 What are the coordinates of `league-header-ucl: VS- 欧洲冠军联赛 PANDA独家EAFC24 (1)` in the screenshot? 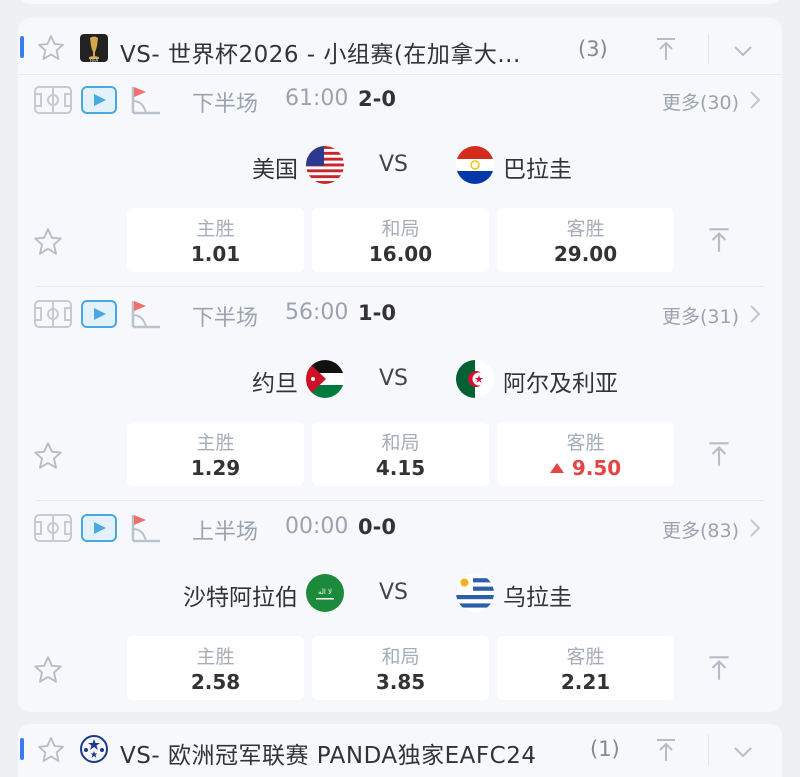 It's located at (400, 750).